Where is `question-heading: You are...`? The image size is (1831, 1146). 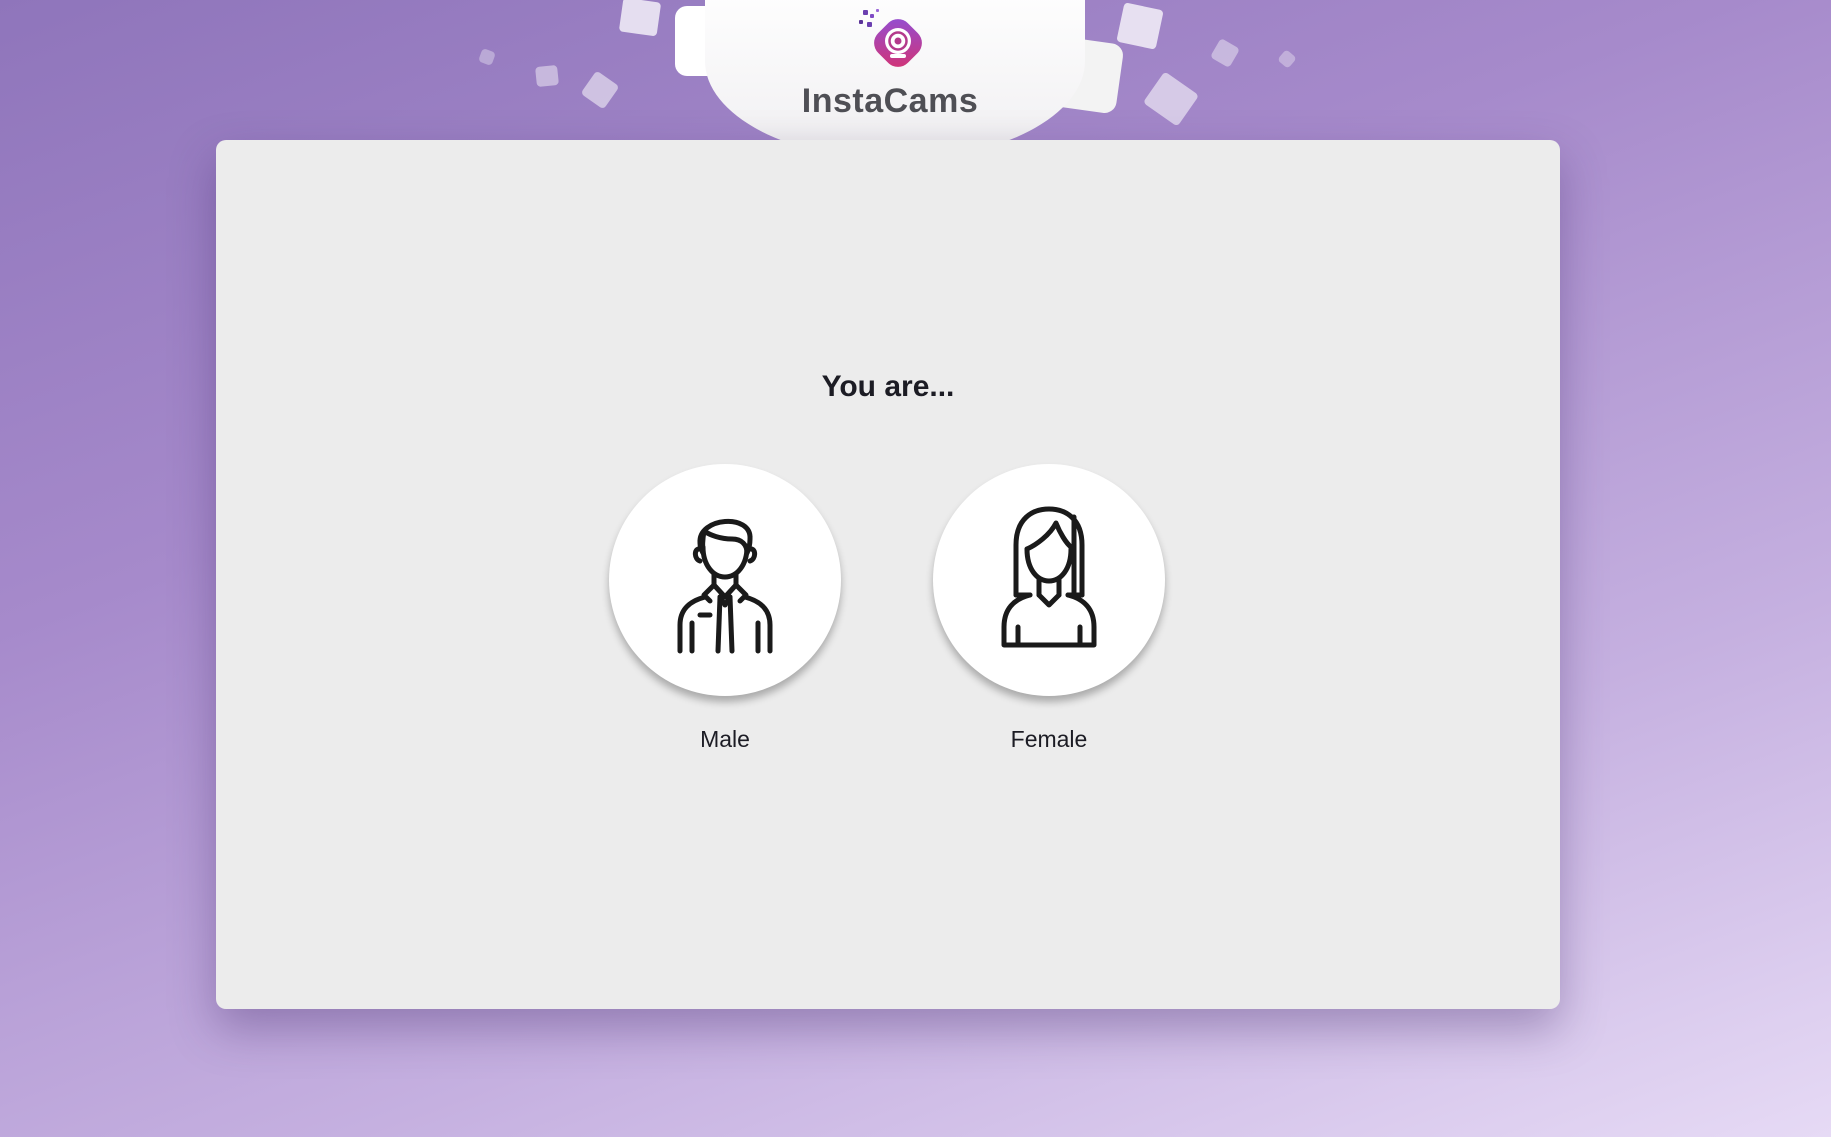
question-heading: You are... is located at coordinates (888, 386).